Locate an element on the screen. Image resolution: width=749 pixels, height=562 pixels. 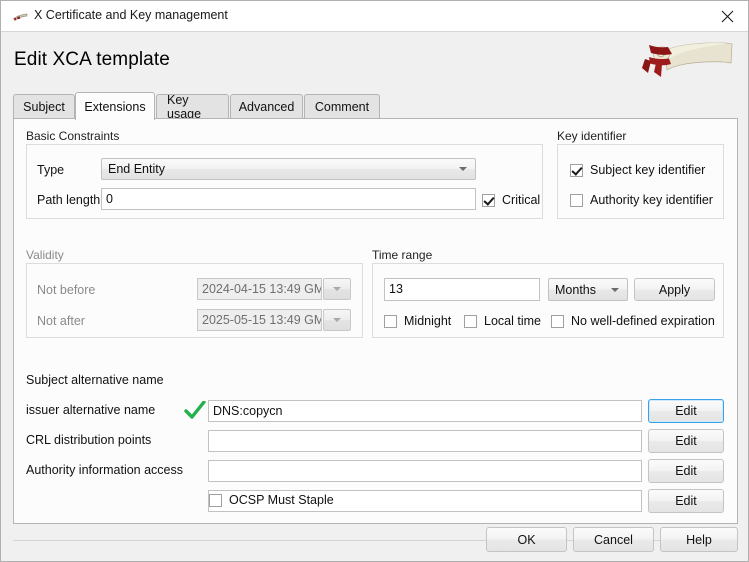
authority-key-identifier-label: Authority key identifier is located at coordinates (651, 200).